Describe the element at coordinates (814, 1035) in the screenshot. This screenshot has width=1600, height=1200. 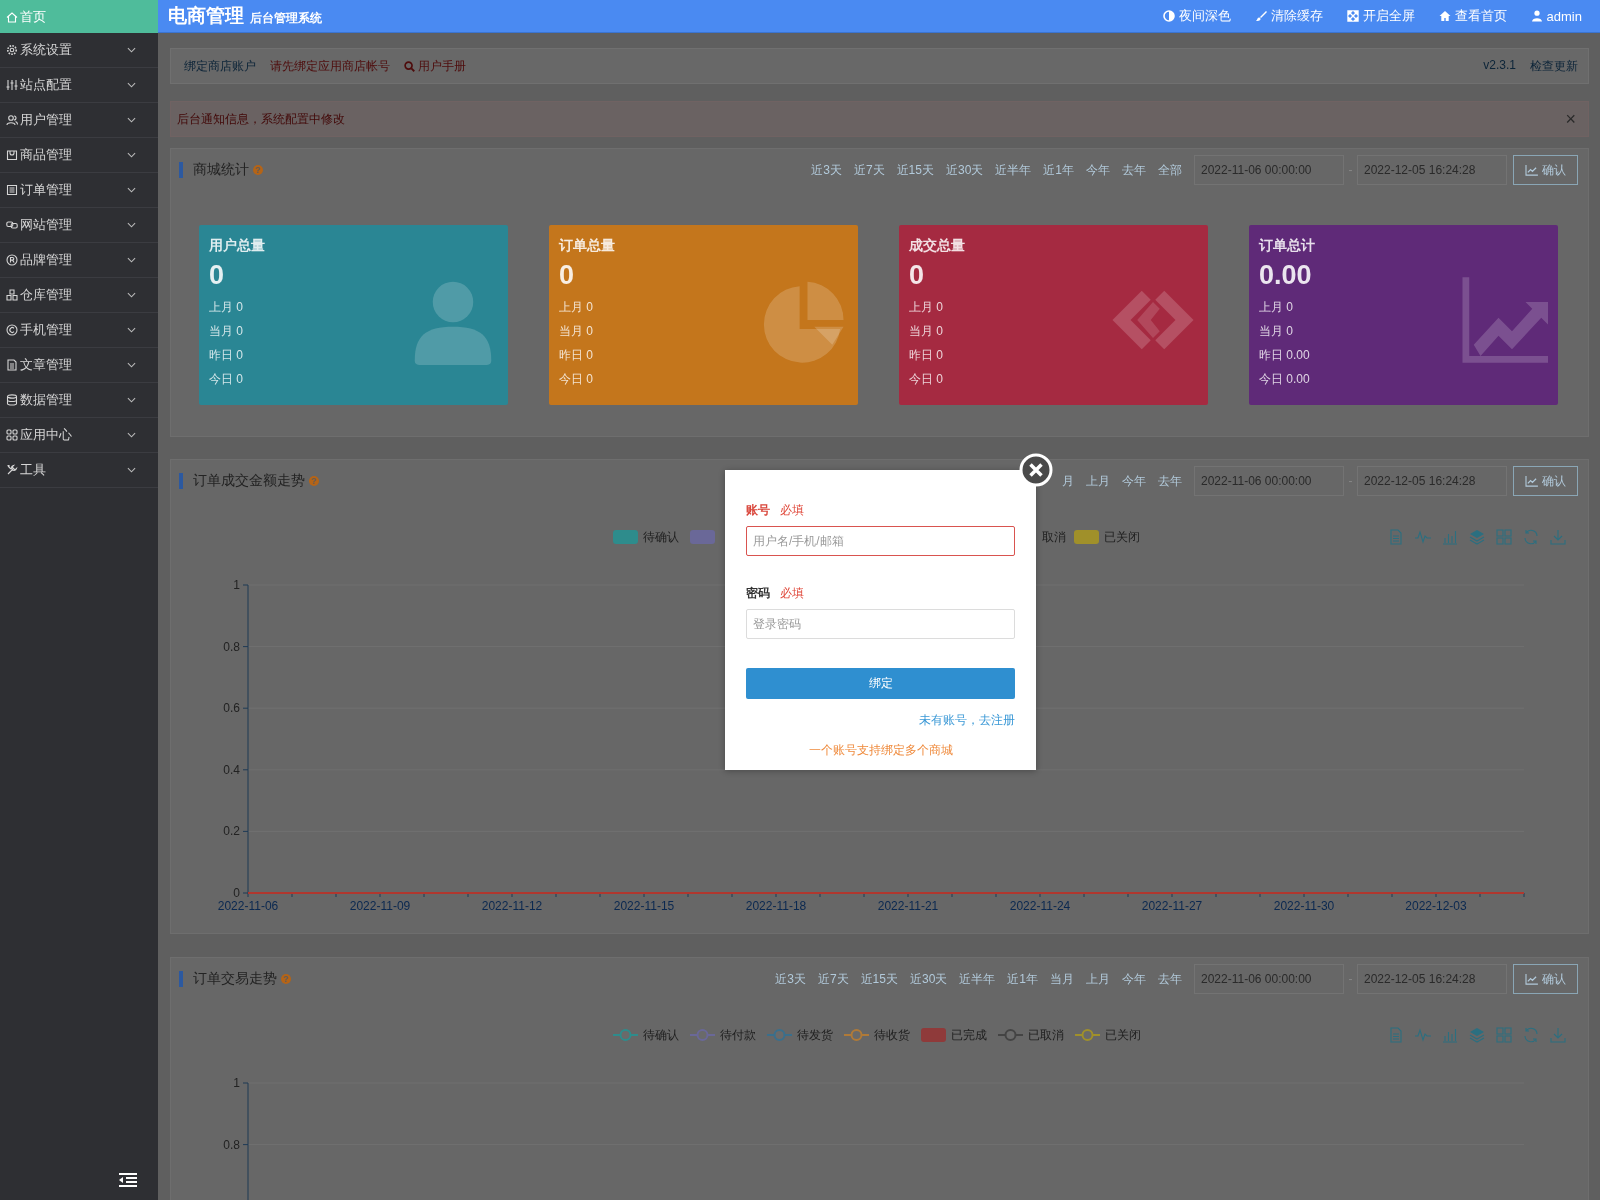
I see `legend-label: 待发货` at that location.